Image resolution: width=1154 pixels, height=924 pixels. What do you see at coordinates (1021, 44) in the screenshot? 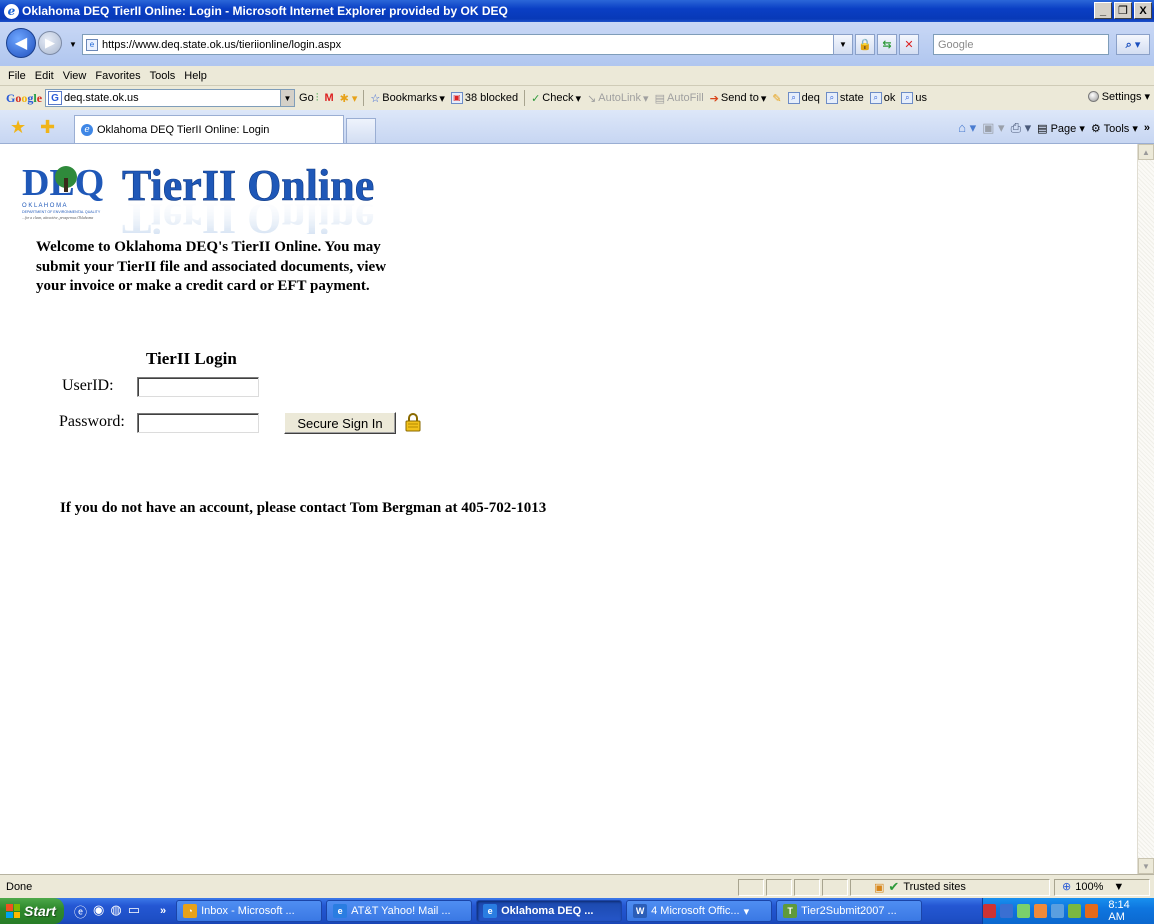
I see `search-input: Google` at bounding box center [1021, 44].